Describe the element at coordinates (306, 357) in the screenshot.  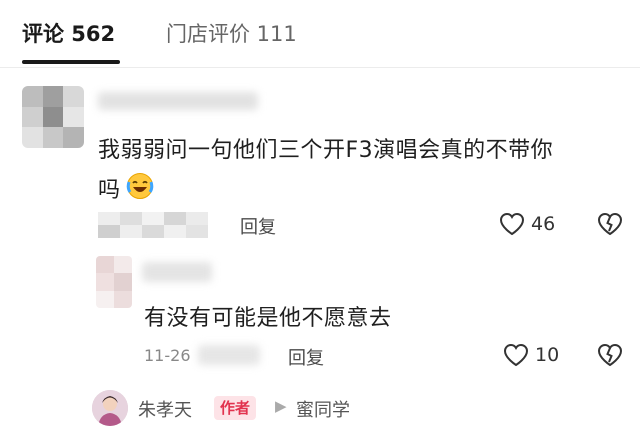
I see `reply-button-2: 回复` at that location.